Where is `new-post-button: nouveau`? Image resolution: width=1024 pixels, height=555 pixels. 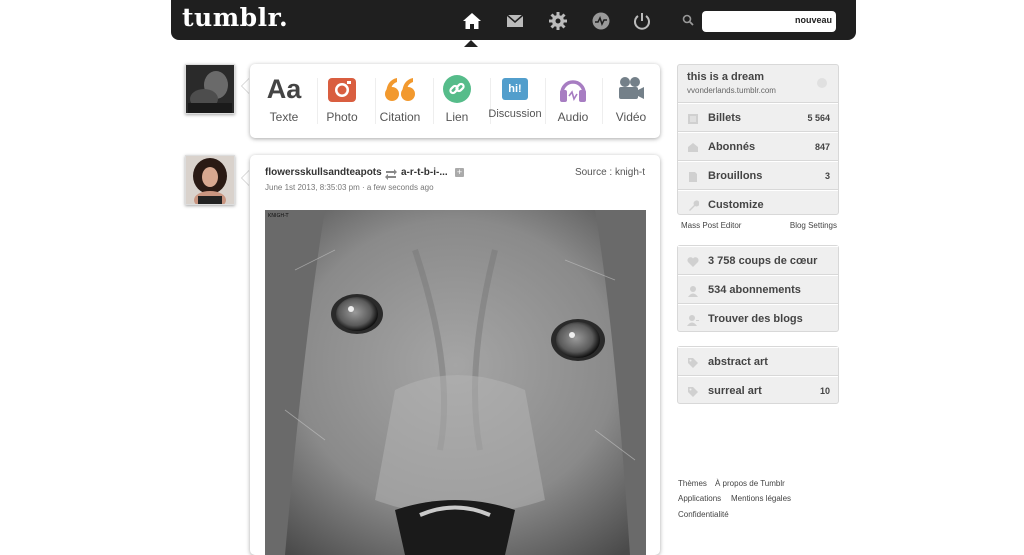
new-post-button: nouveau is located at coordinates (813, 20).